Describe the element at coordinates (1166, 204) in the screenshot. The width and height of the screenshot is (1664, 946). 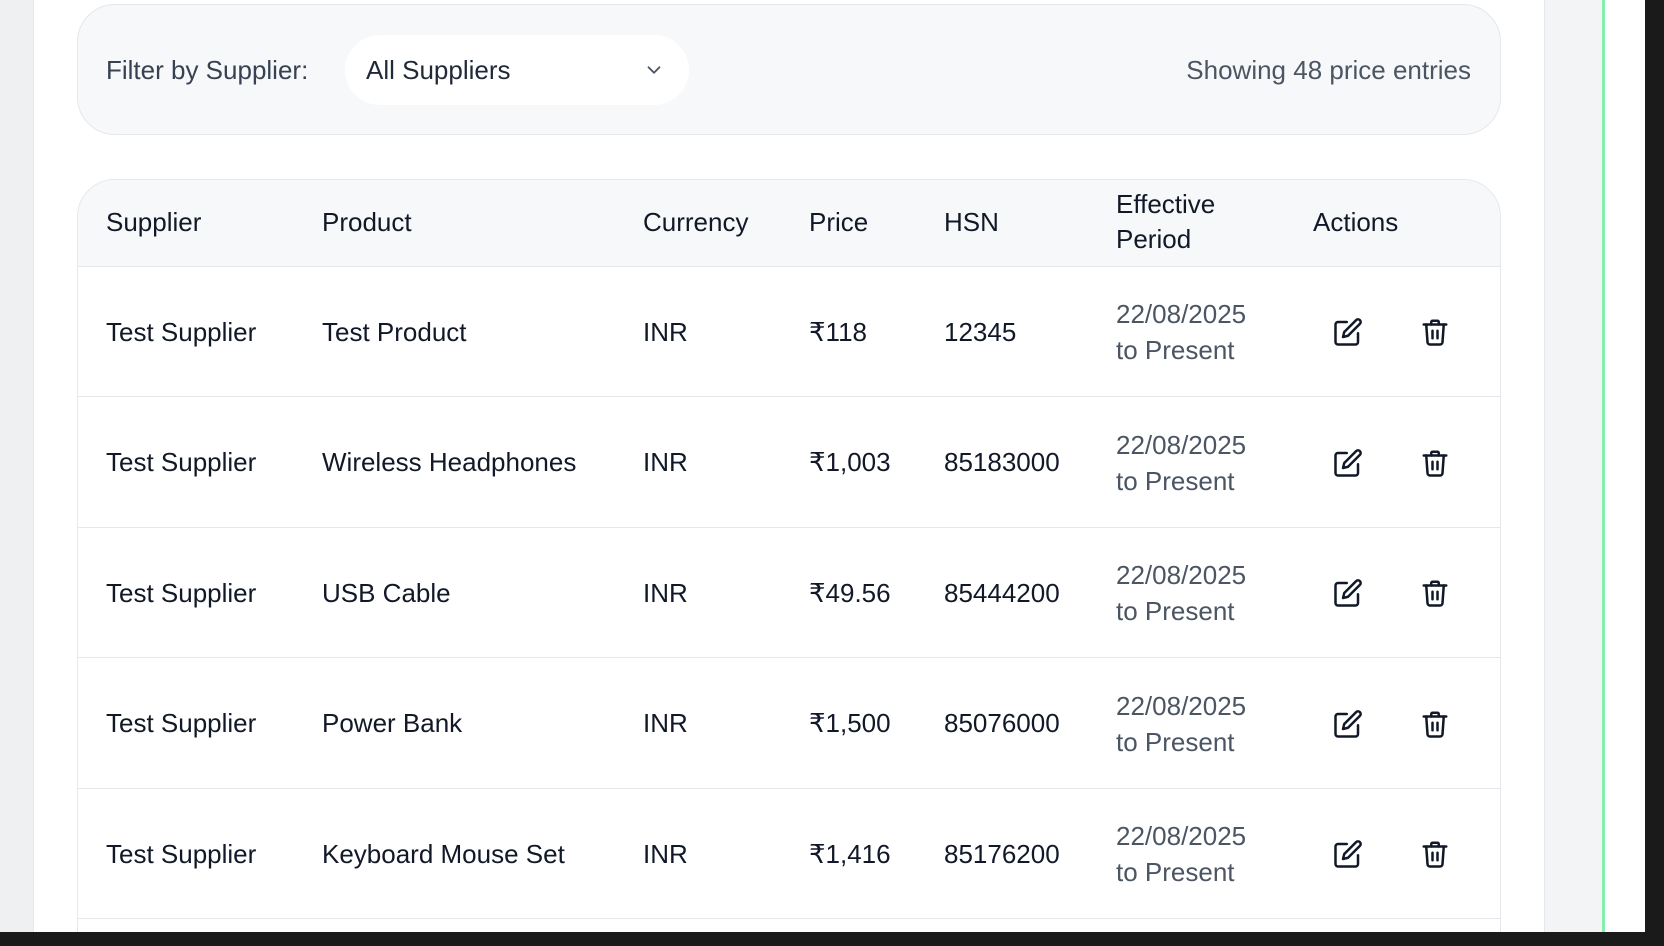
I see `column-header-period-line1: Effective` at that location.